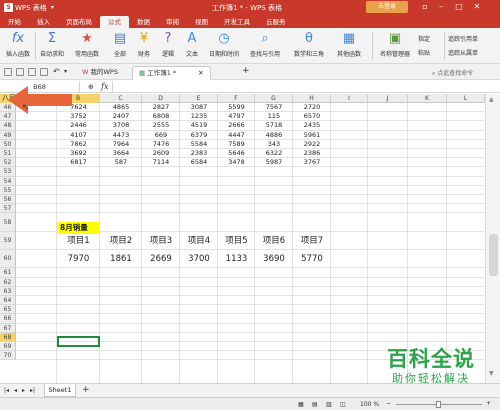 Image resolution: width=500 pixels, height=410 pixels. Describe the element at coordinates (86, 390) in the screenshot. I see `add-sheet-button: +` at that location.